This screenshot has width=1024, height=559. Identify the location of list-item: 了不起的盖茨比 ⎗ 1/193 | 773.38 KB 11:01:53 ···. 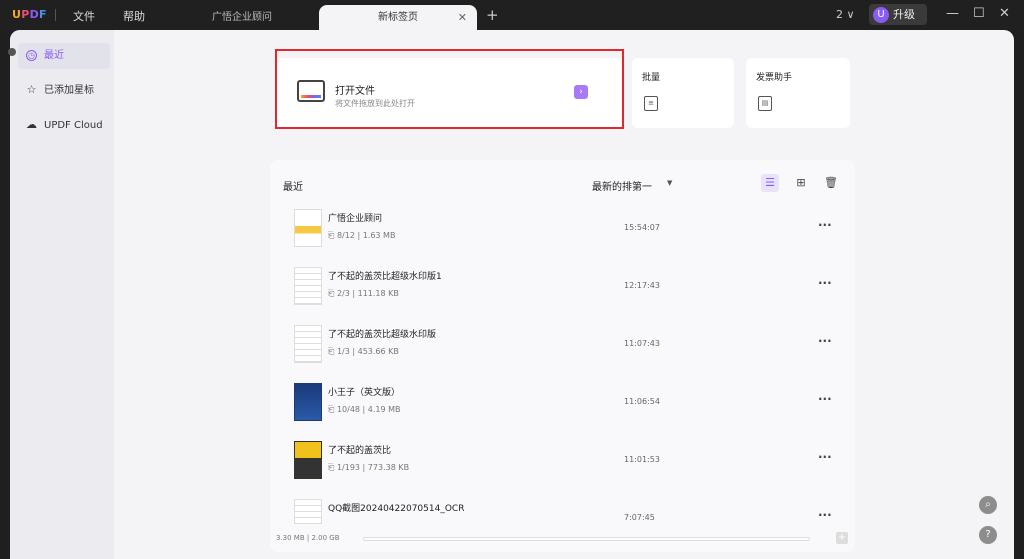
(562, 463).